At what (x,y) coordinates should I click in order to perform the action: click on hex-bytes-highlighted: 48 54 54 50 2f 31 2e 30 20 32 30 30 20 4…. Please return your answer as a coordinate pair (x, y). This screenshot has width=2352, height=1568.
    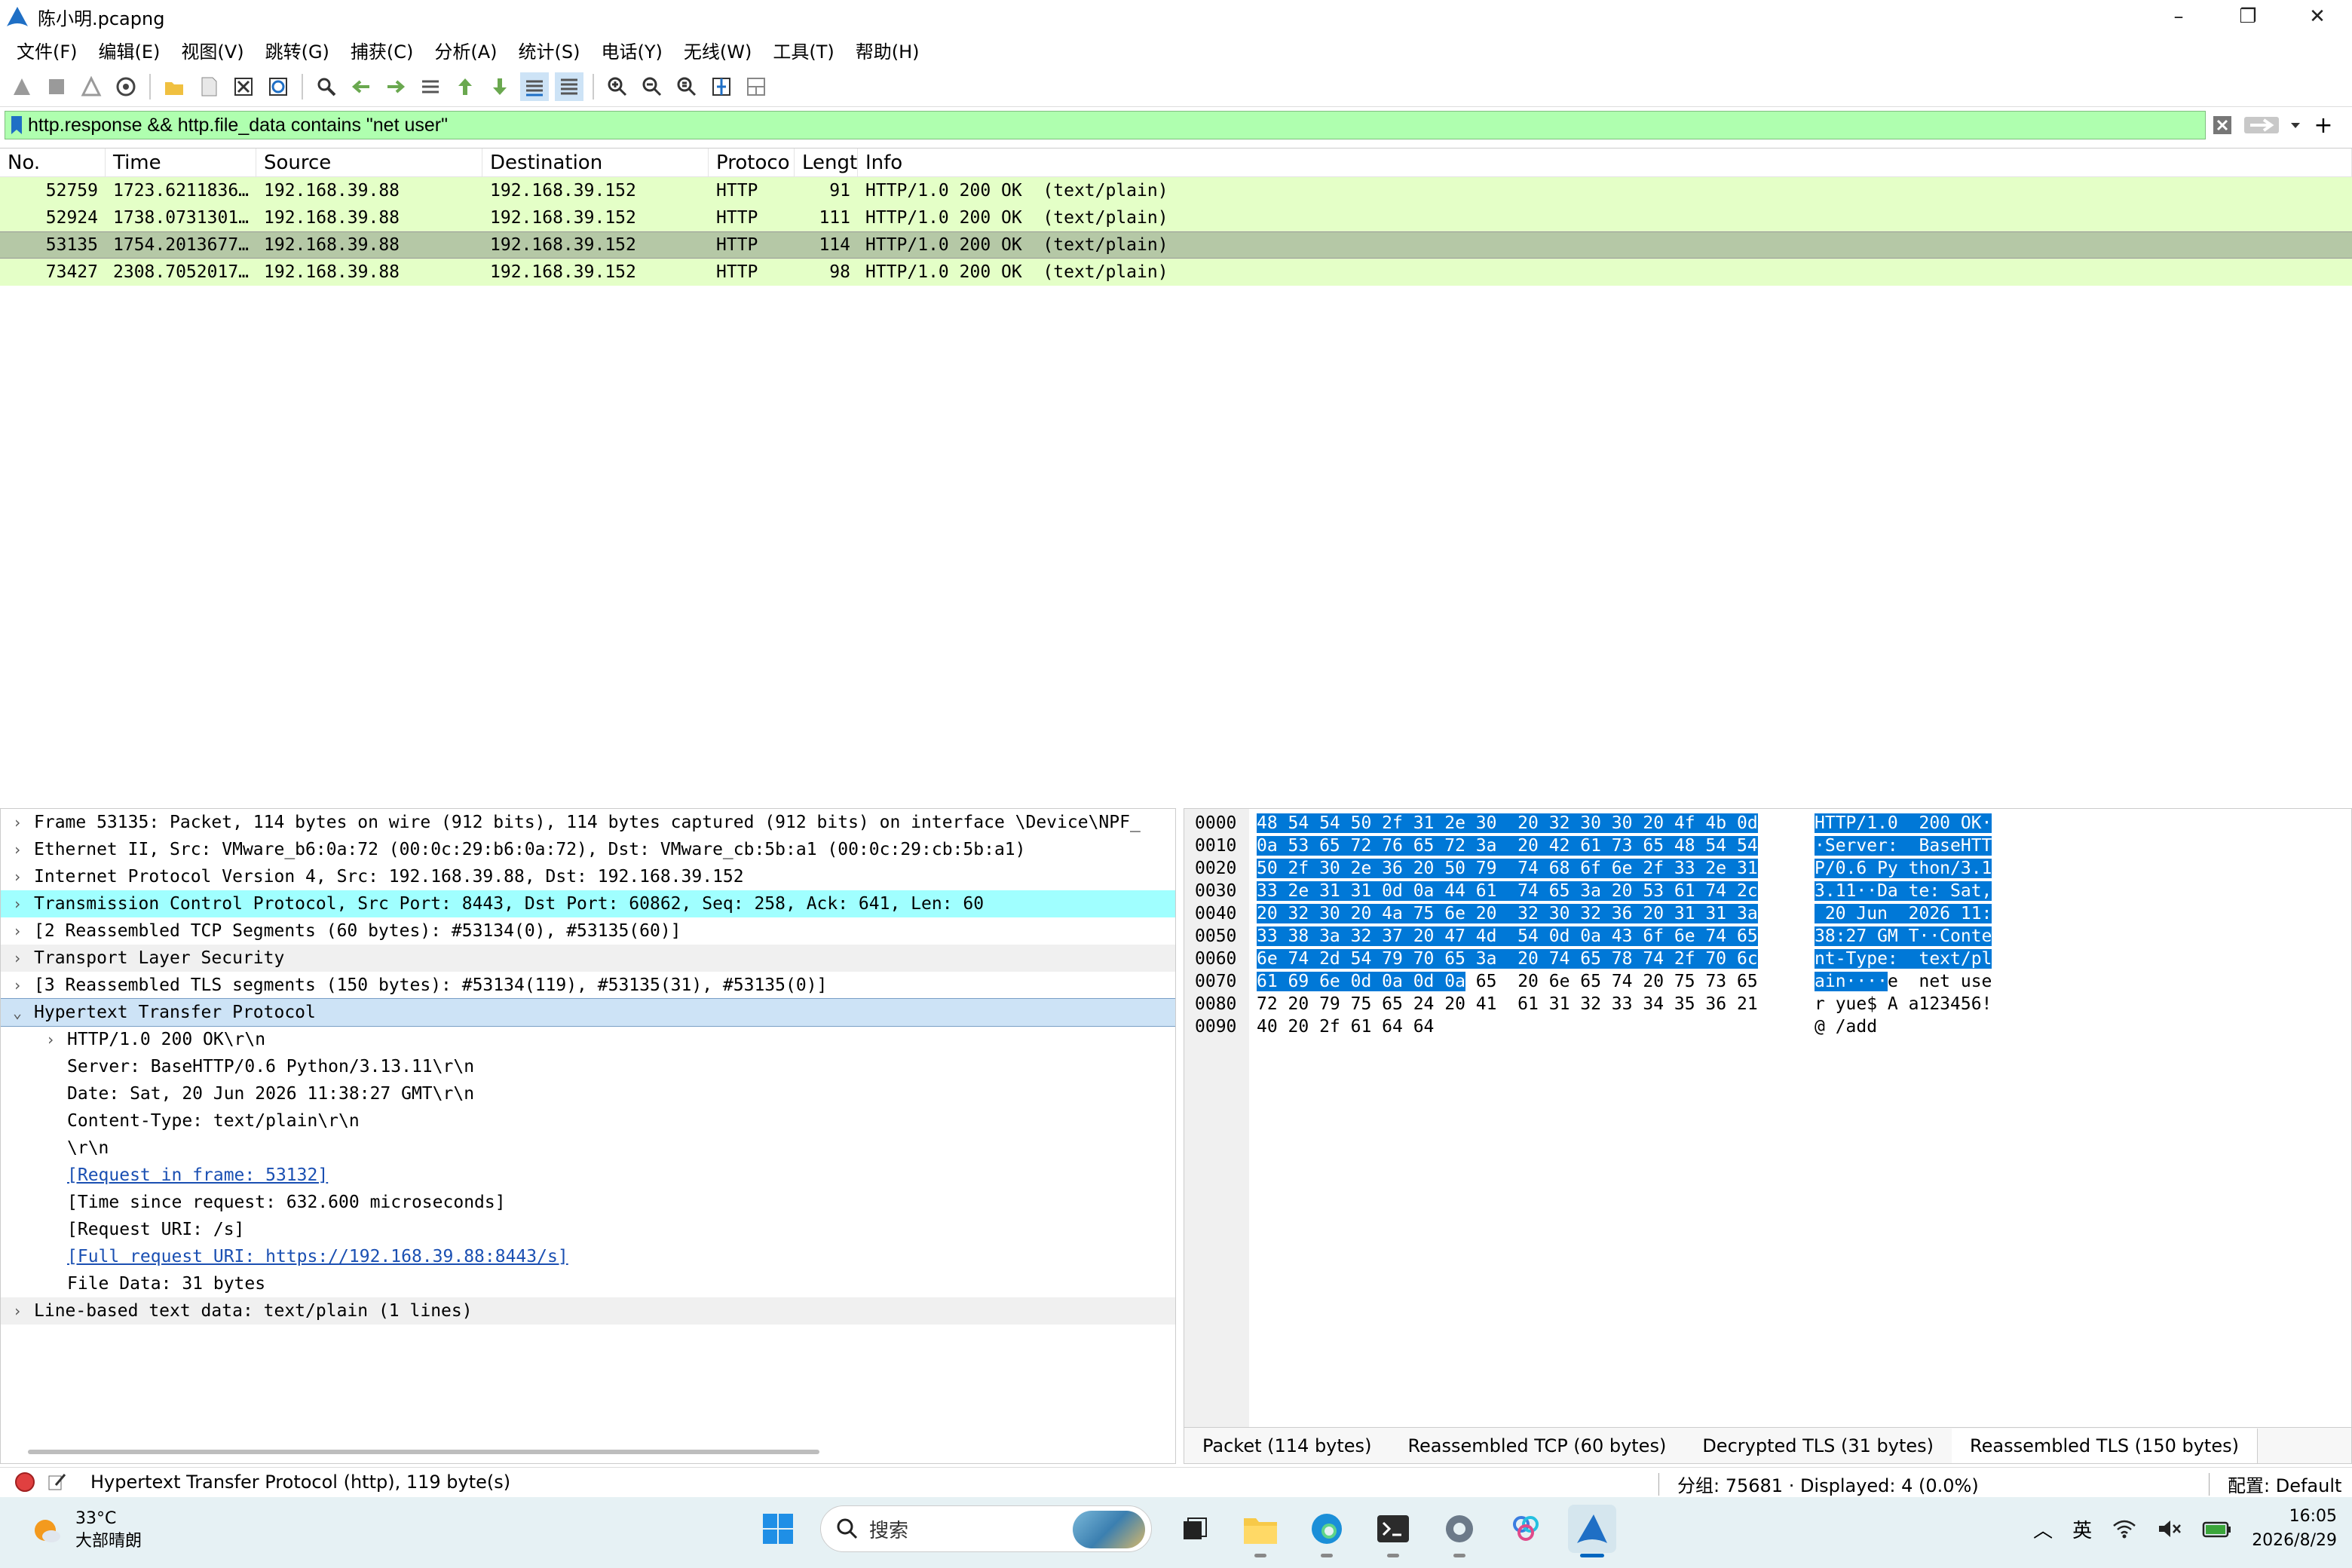
    Looking at the image, I should click on (1507, 823).